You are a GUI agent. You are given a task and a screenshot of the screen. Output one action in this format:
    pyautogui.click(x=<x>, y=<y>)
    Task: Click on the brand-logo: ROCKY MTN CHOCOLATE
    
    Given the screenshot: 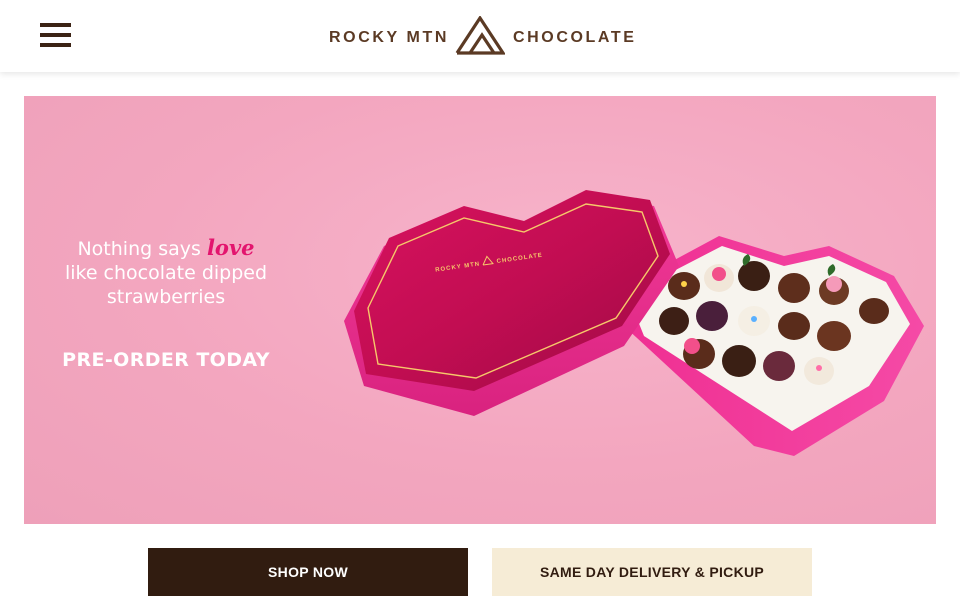 What is the action you would take?
    pyautogui.click(x=481, y=36)
    